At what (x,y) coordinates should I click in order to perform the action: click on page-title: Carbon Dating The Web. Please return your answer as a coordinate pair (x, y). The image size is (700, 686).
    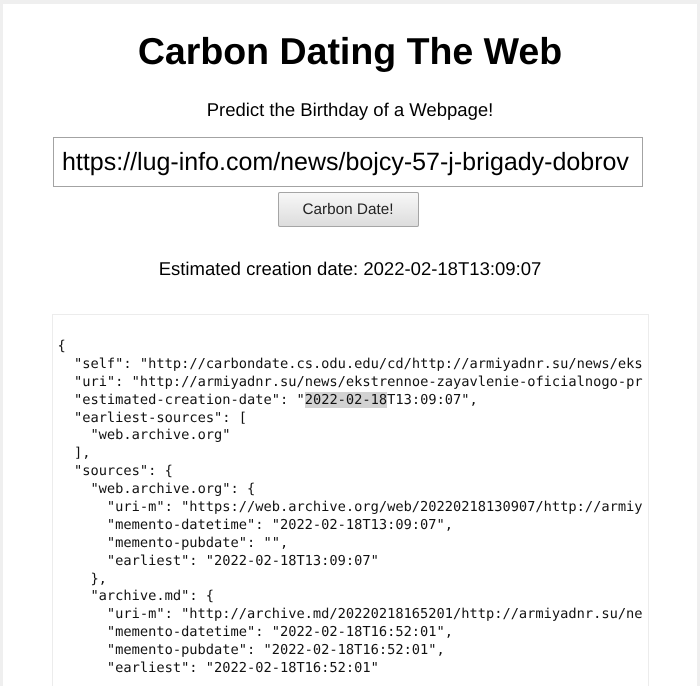
    Looking at the image, I should click on (350, 51).